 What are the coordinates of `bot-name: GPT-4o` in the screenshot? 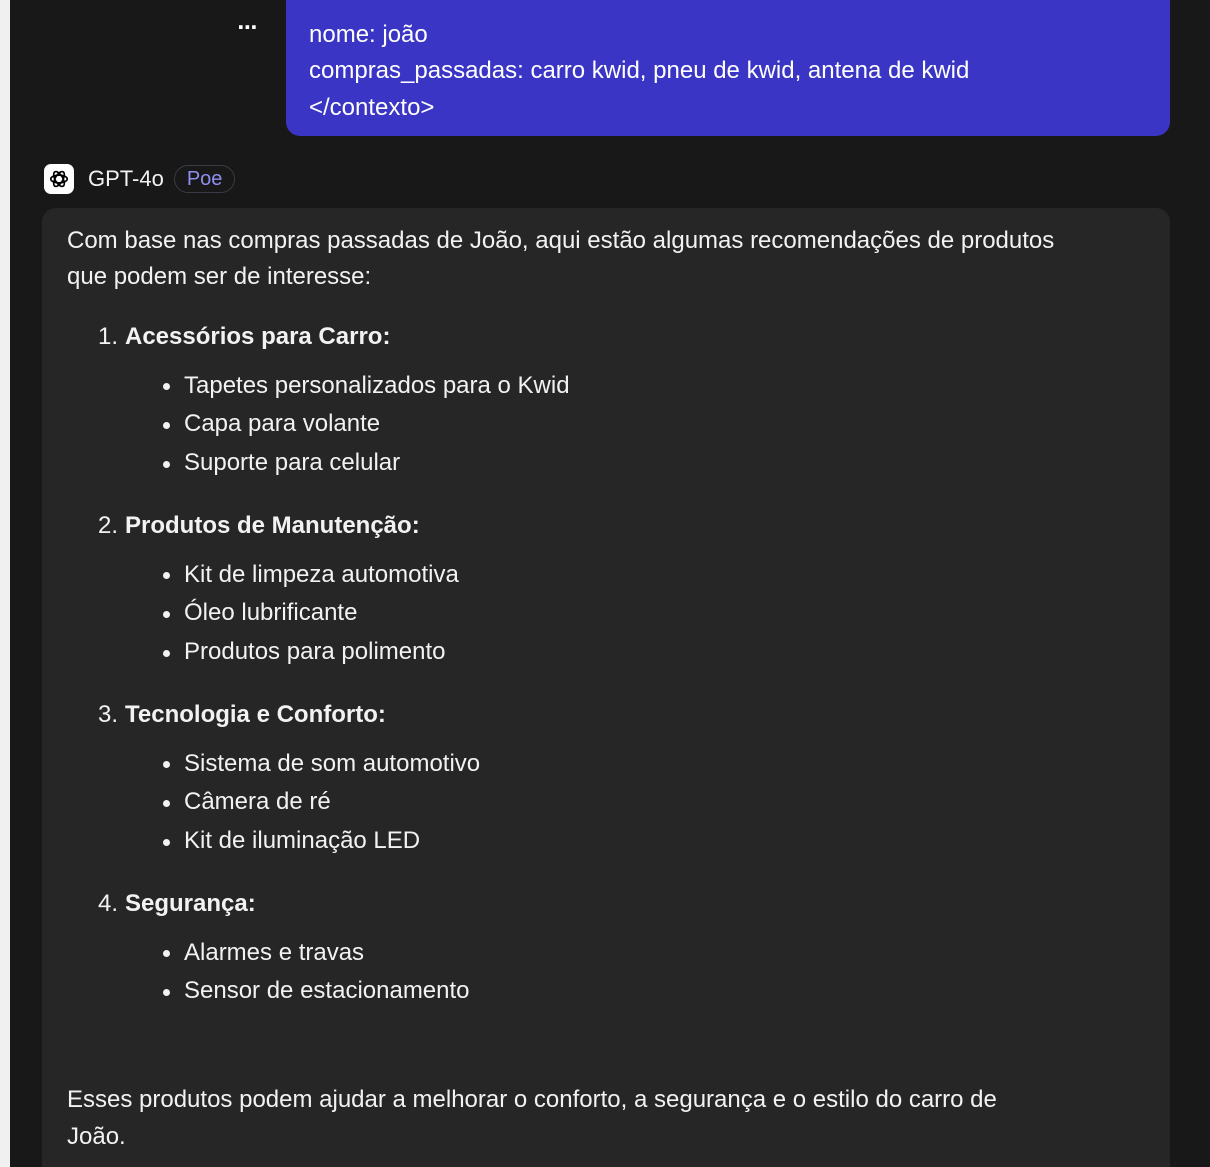 It's located at (126, 178).